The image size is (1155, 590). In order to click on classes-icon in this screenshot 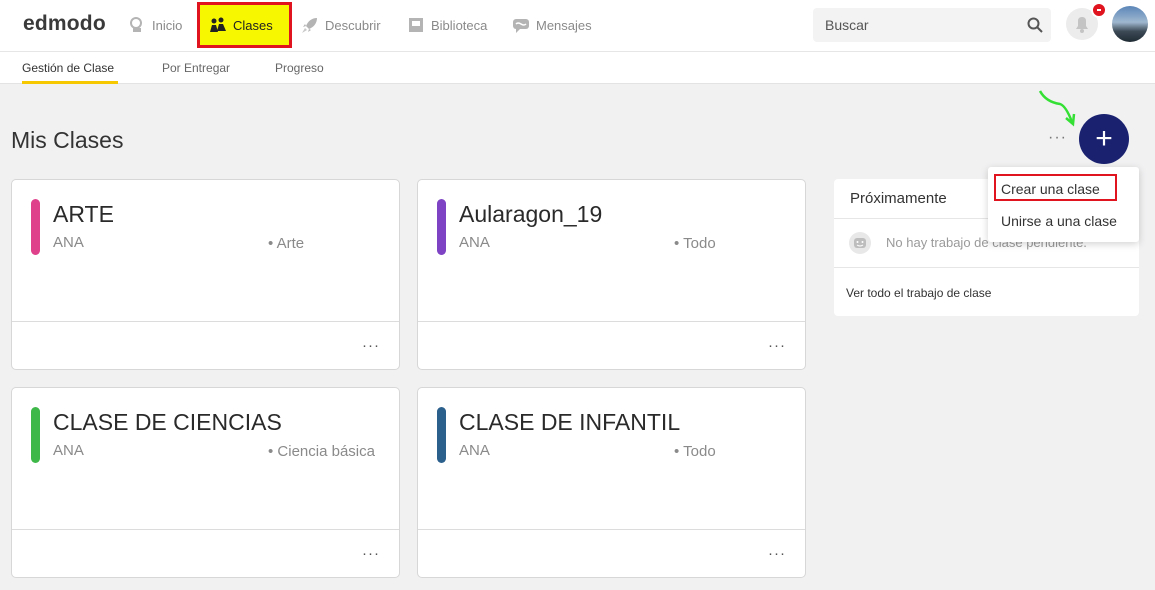, I will do `click(218, 24)`.